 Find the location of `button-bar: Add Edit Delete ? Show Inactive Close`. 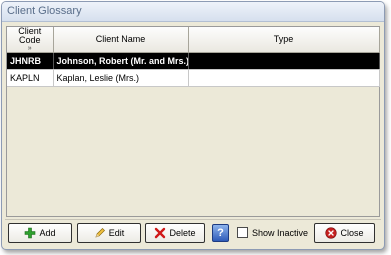

button-bar: Add Edit Delete ? Show Inactive Close is located at coordinates (193, 232).